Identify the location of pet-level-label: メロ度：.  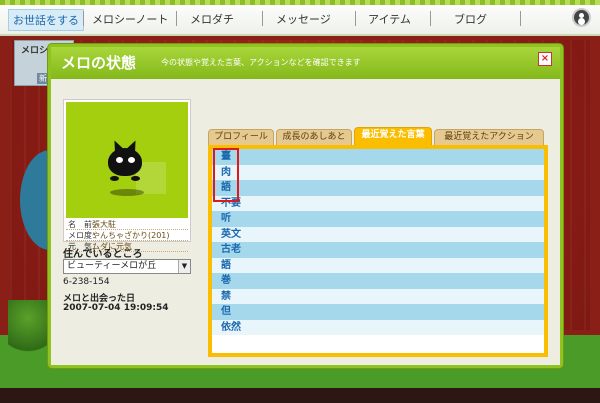
(84, 235).